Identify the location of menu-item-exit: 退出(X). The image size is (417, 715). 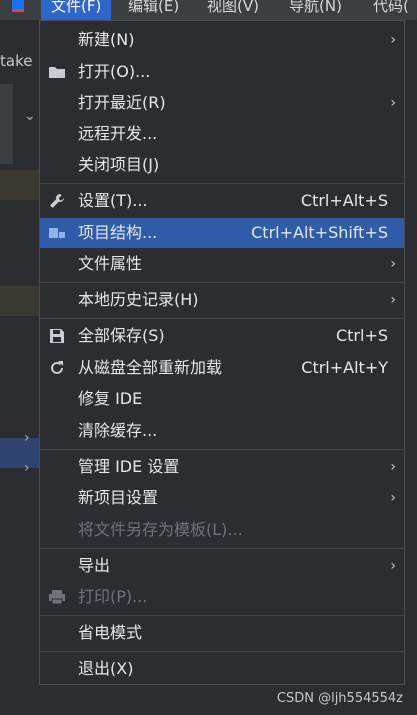
(222, 669).